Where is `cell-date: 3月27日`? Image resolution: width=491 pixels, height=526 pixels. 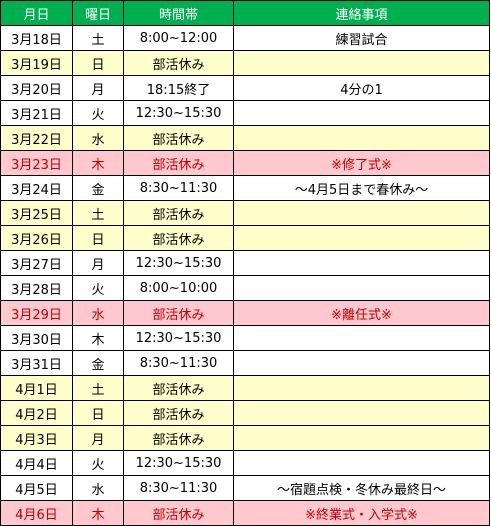
cell-date: 3月27日 is located at coordinates (36, 263).